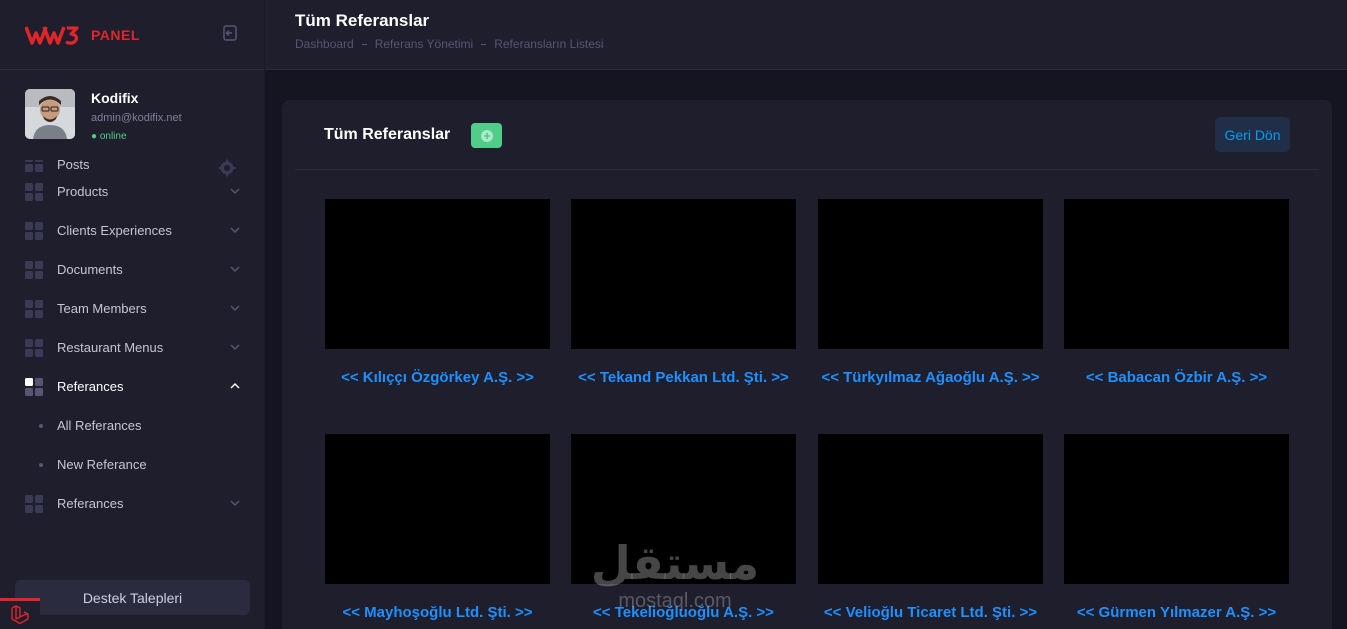 The width and height of the screenshot is (1347, 629). I want to click on w3-logo-icon, so click(52, 35).